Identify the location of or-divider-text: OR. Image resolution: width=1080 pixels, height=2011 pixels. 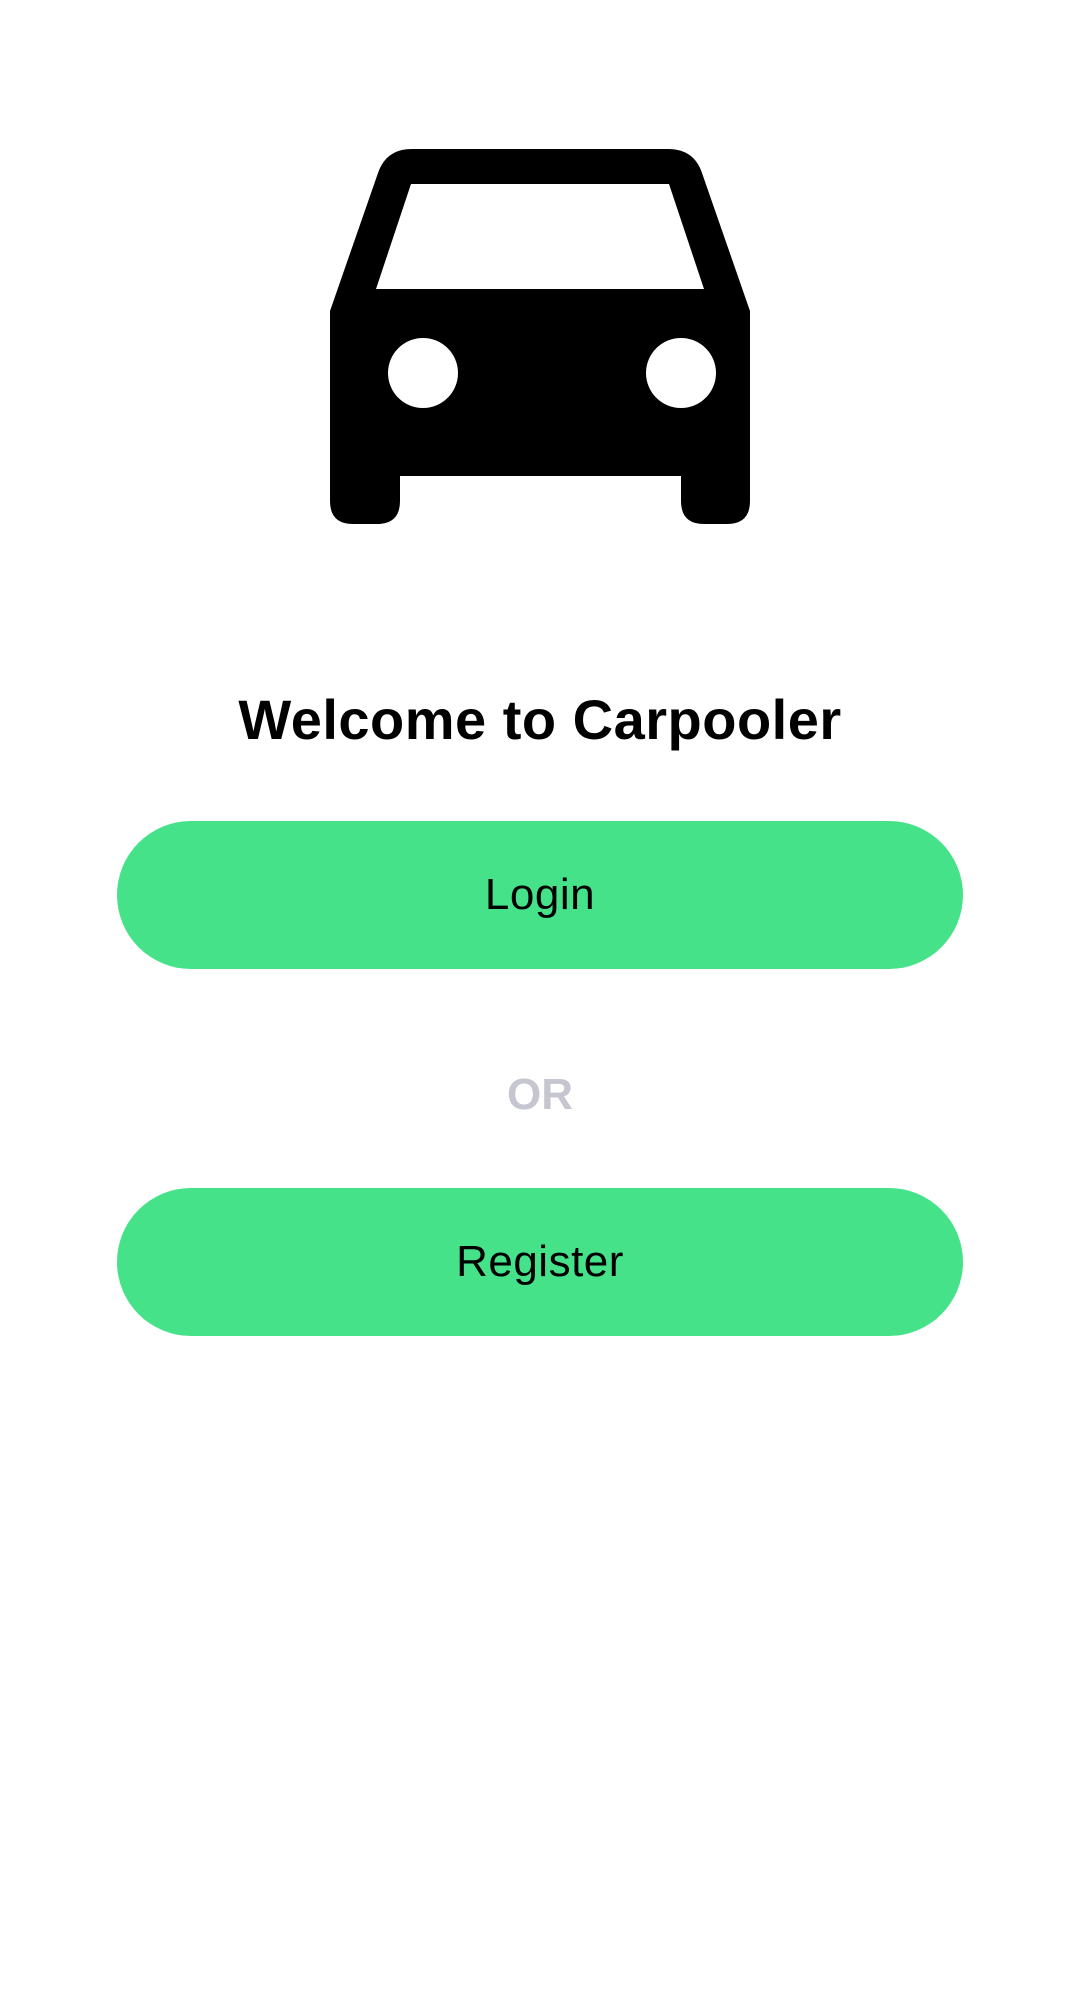
(540, 1094).